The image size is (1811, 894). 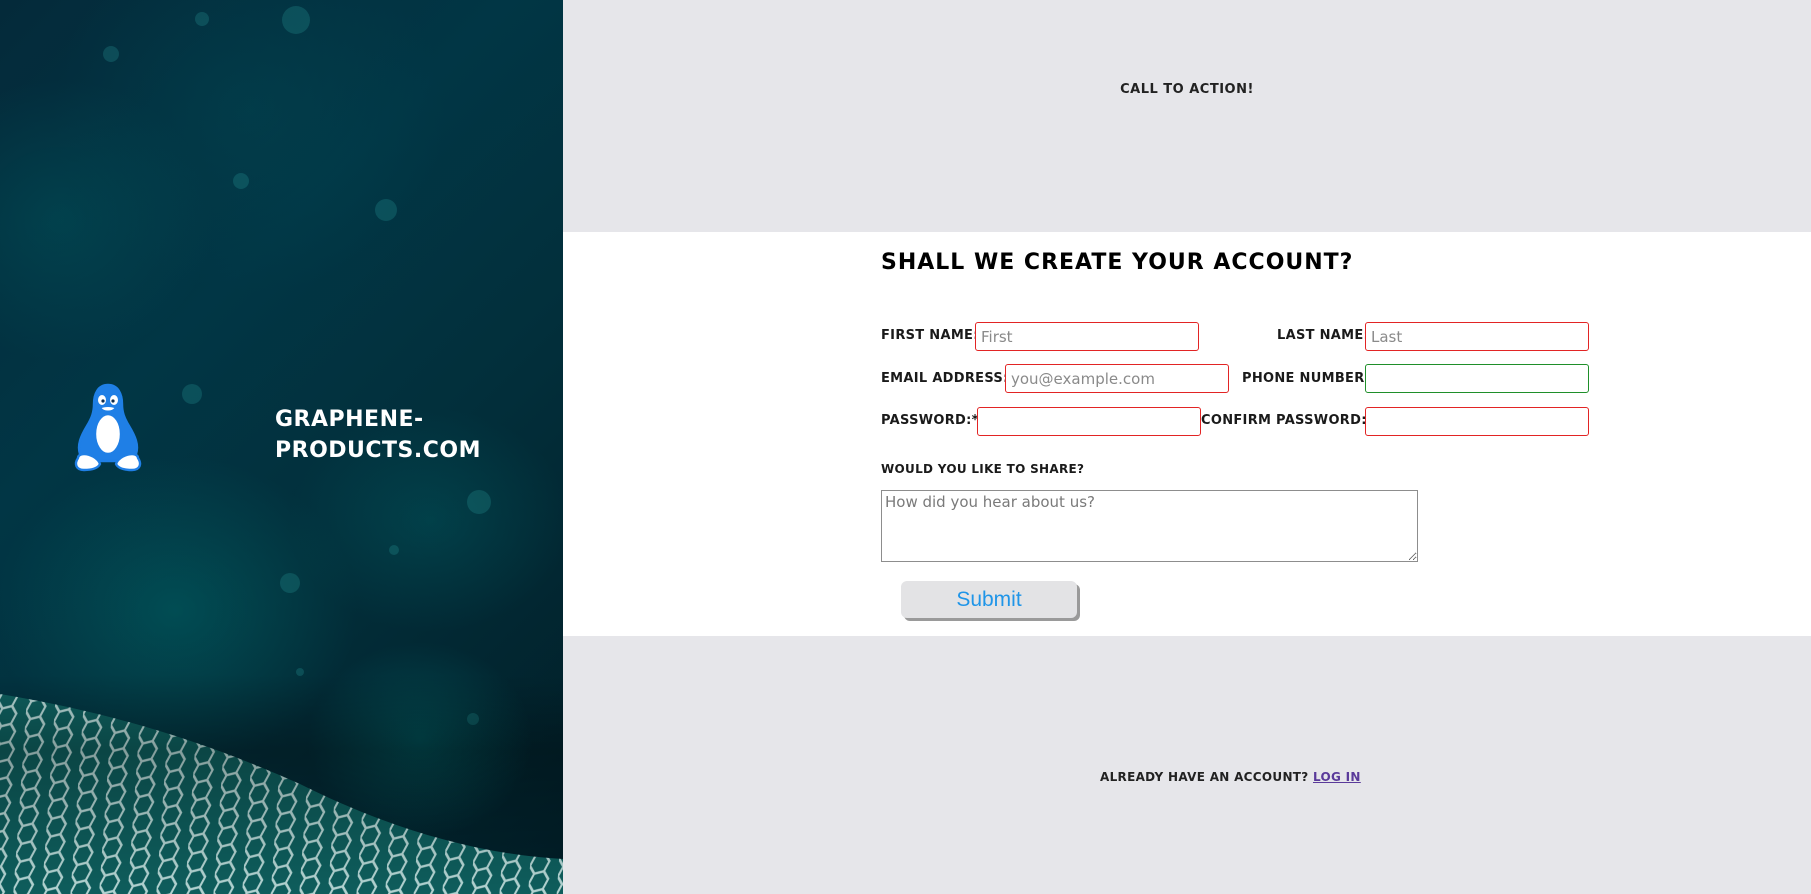 I want to click on last-name-label: LAST NAME:, so click(x=1323, y=335).